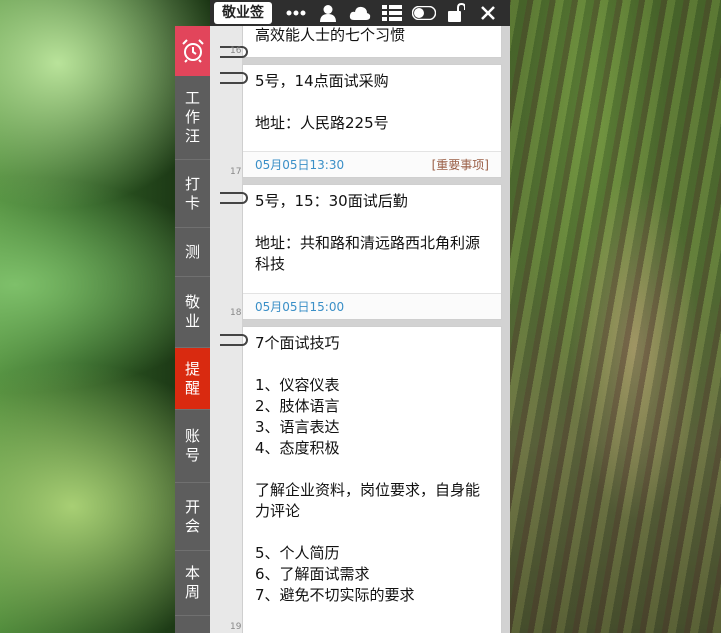  I want to click on note-tag: [重要事项], so click(460, 164).